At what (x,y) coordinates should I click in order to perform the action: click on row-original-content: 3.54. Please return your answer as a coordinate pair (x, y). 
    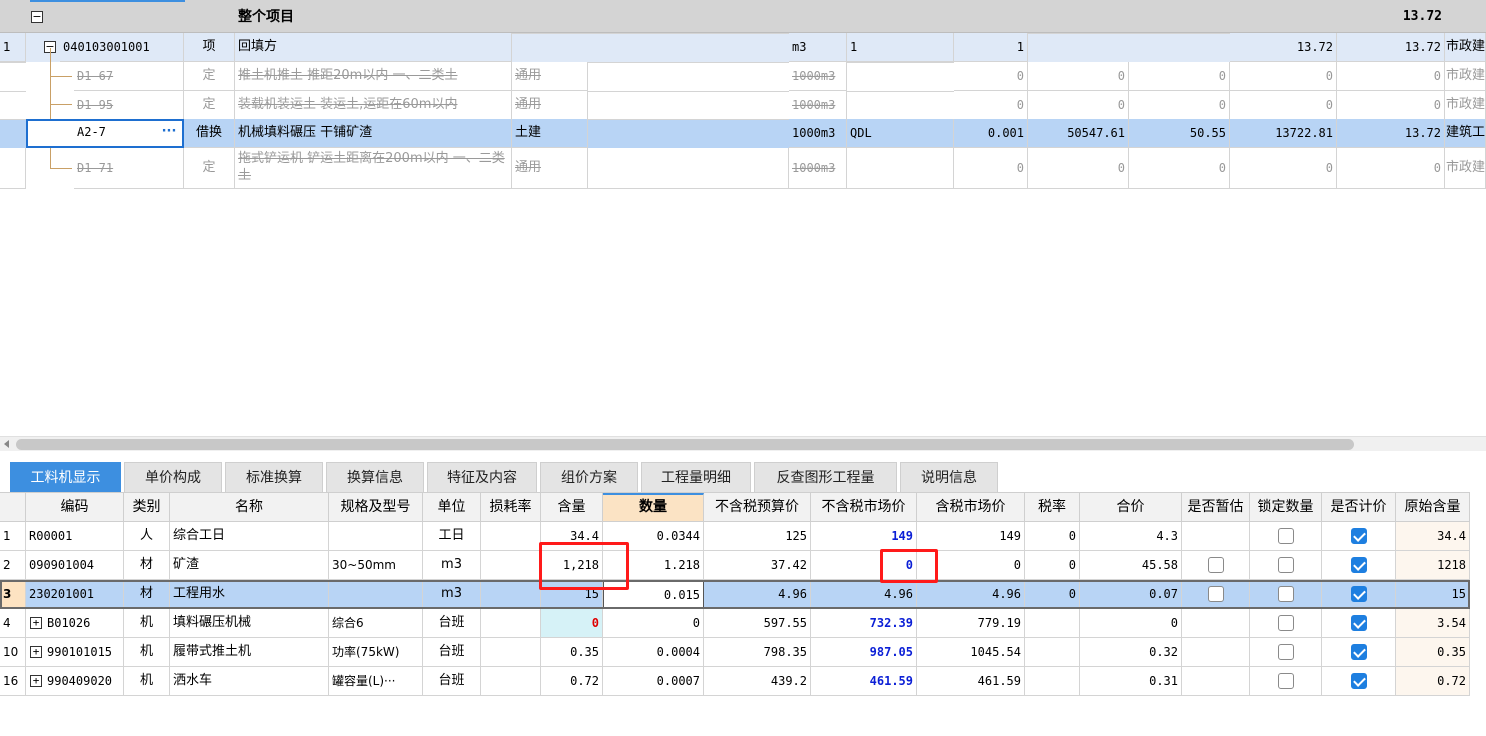
    Looking at the image, I should click on (1433, 623).